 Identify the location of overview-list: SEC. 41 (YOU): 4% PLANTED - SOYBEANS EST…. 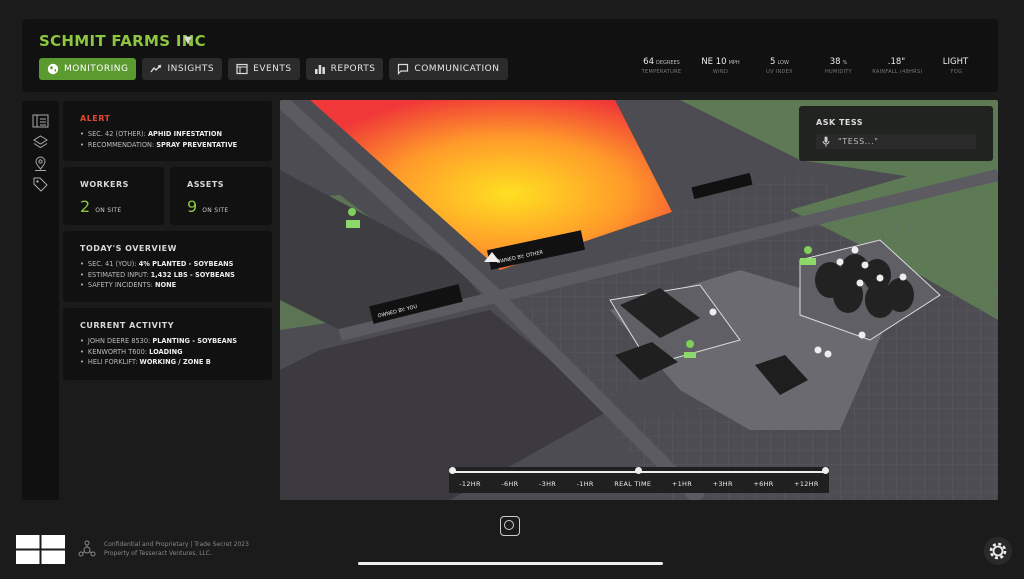
(157, 275).